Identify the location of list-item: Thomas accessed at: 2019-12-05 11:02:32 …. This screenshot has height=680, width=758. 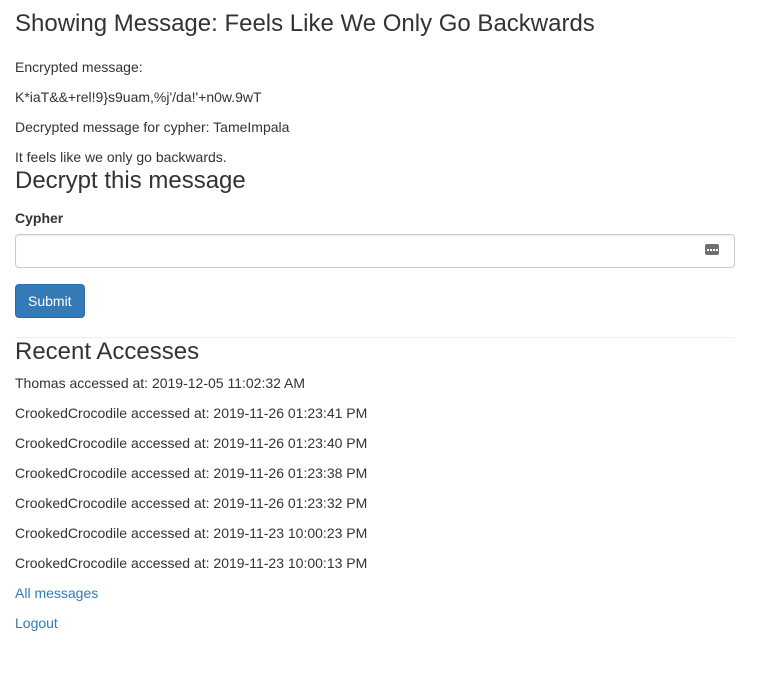
(160, 383).